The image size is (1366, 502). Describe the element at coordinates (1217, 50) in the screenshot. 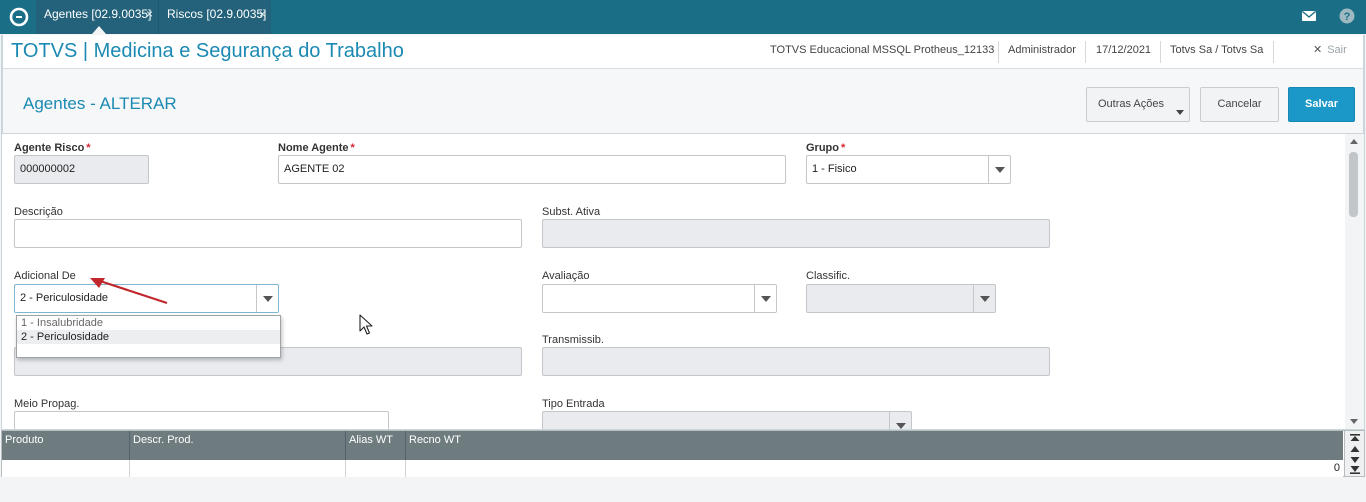

I see `company-info: Totvs Sa / Totvs Sa` at that location.